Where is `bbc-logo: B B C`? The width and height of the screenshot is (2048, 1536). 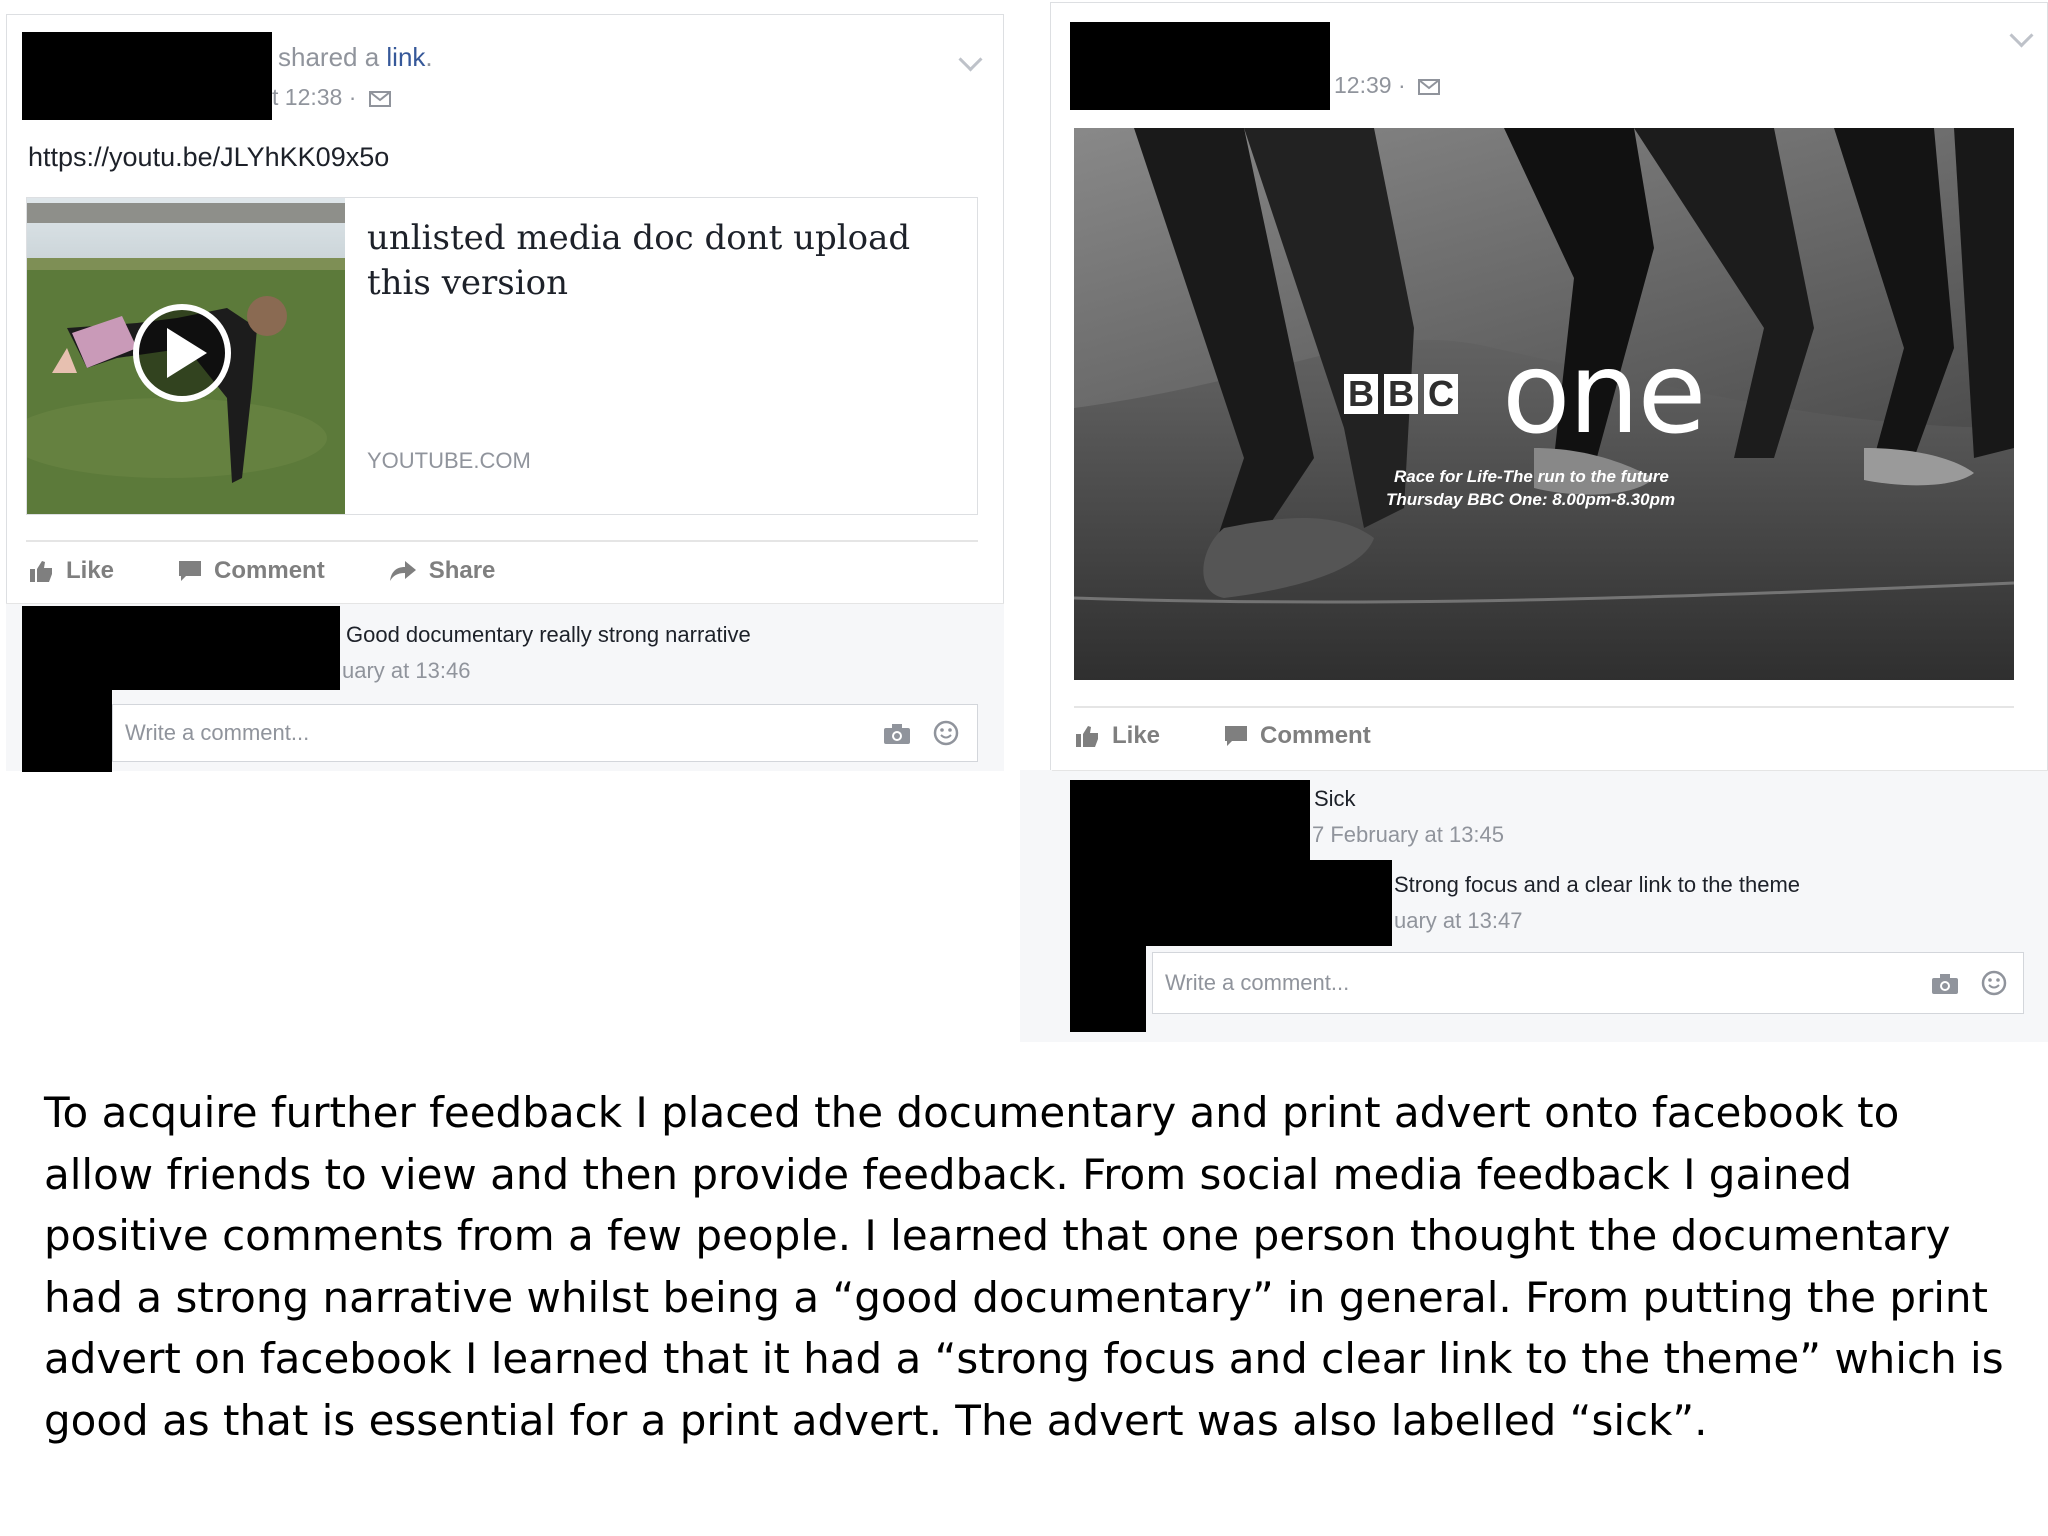
bbc-logo: B B C is located at coordinates (1401, 394).